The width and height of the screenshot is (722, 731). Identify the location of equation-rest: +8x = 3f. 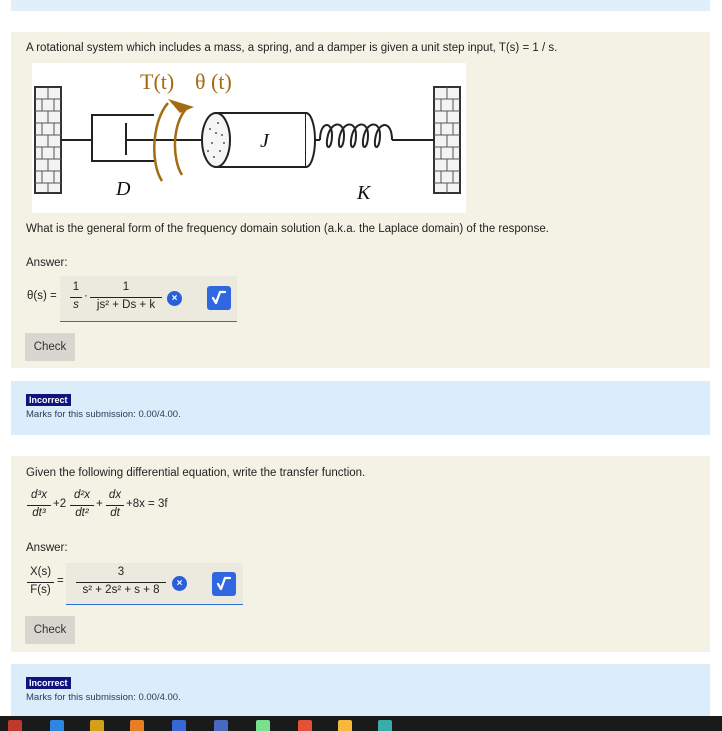
(147, 504).